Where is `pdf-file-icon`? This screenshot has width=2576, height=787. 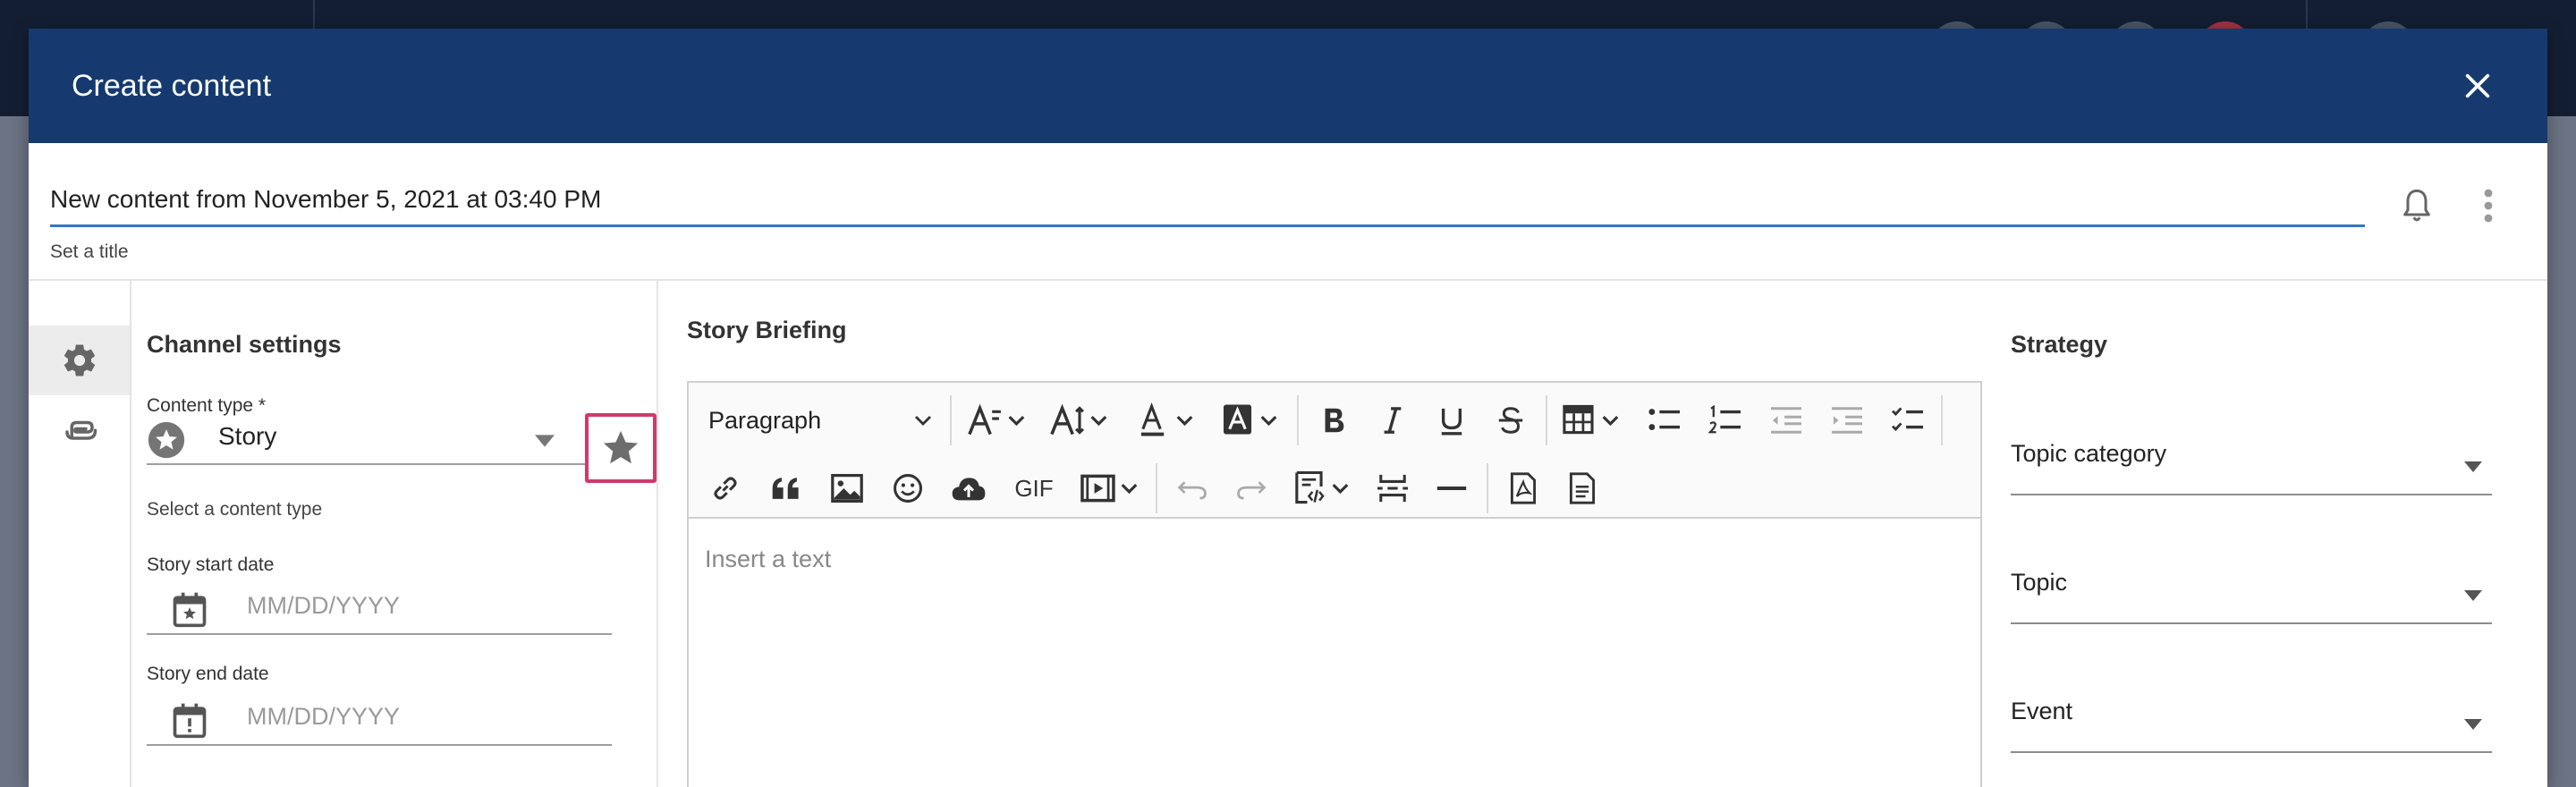 pdf-file-icon is located at coordinates (1523, 488).